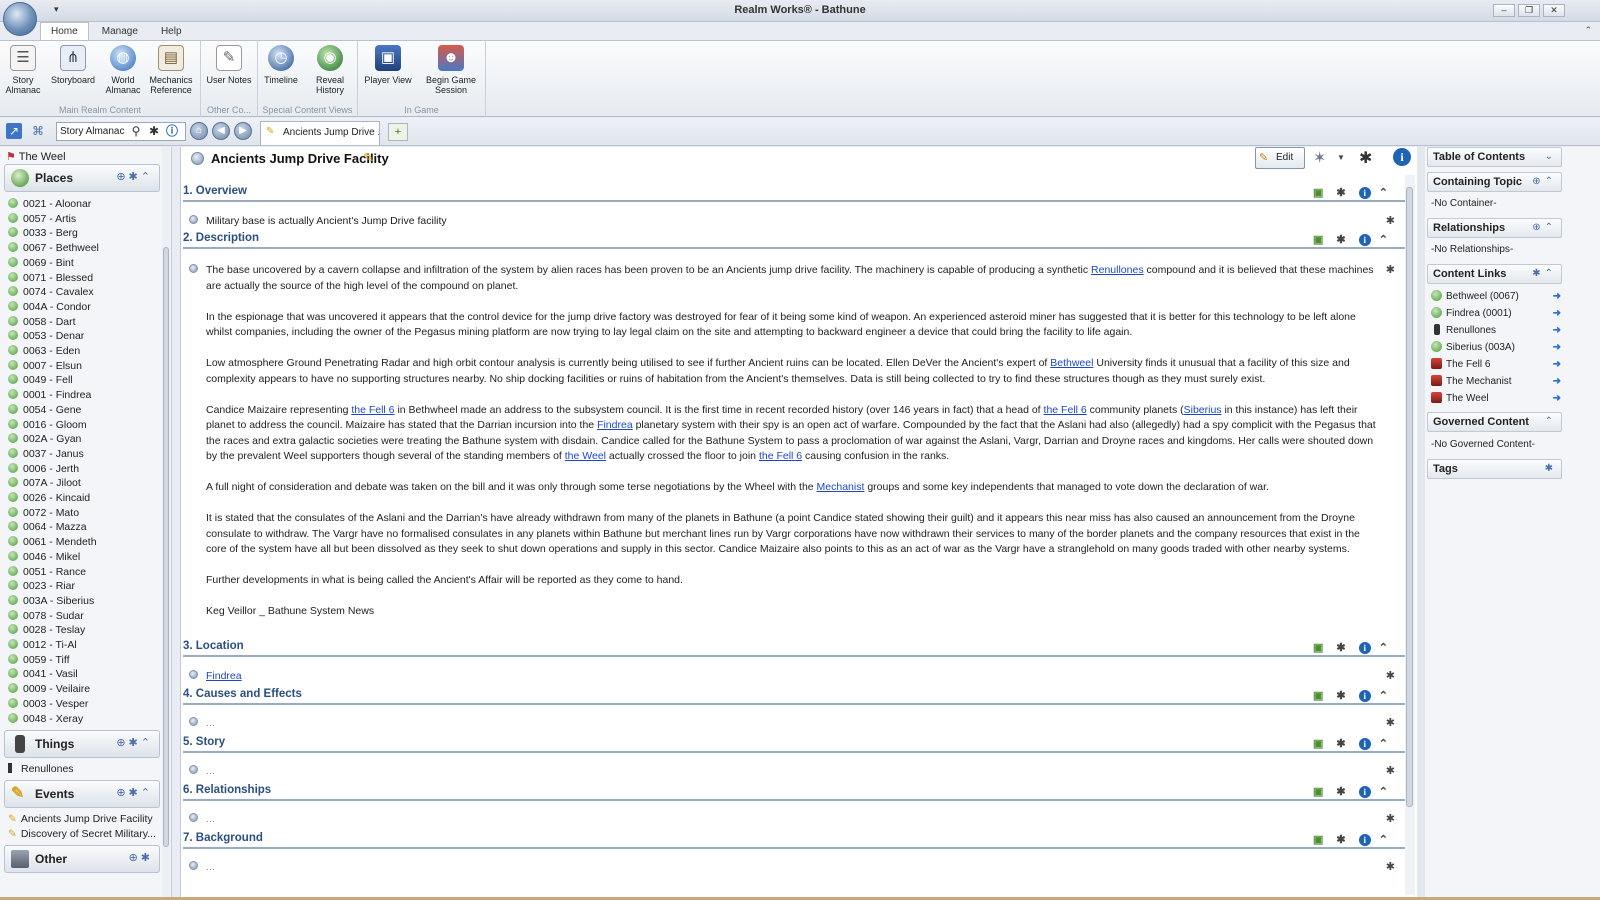 This screenshot has width=1600, height=900. What do you see at coordinates (1319, 158) in the screenshot?
I see `star-icon: ✶` at bounding box center [1319, 158].